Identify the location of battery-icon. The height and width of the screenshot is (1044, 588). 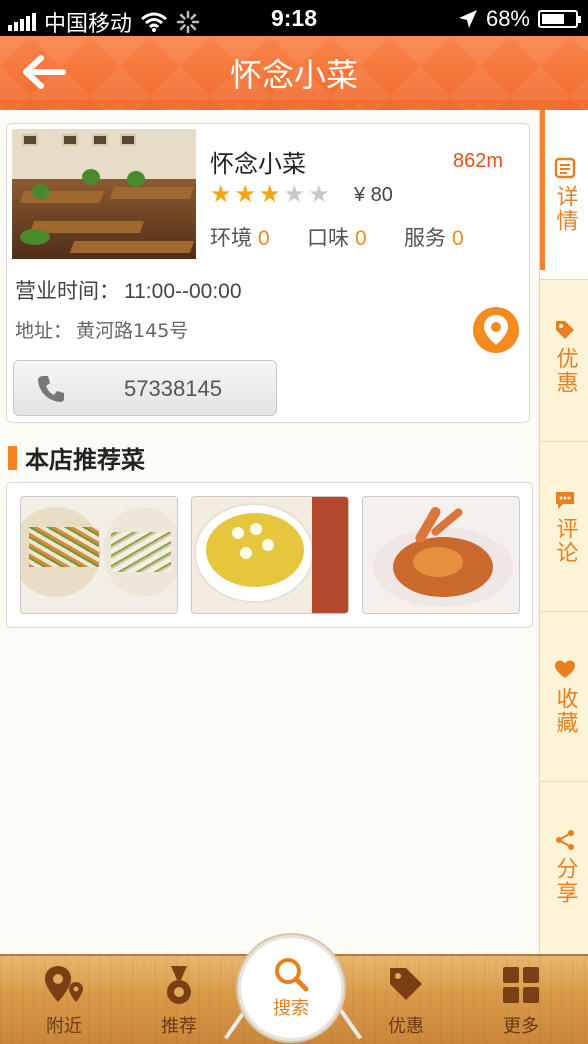
(559, 19).